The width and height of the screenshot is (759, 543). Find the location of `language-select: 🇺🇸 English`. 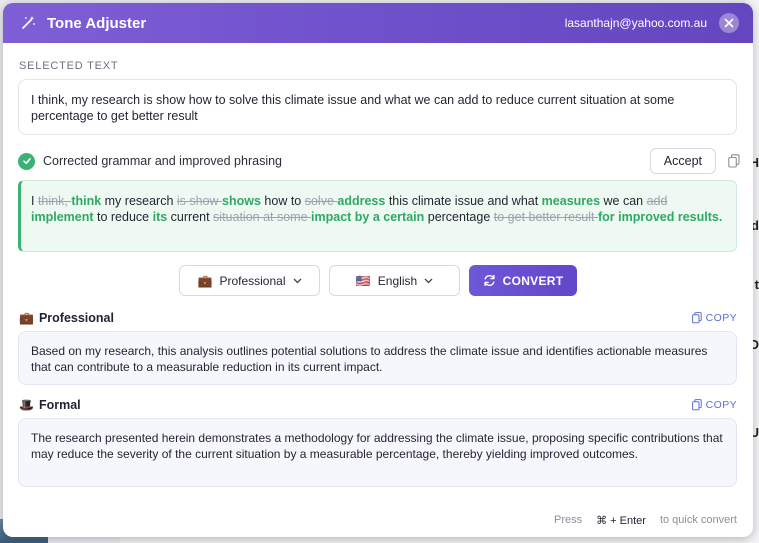

language-select: 🇺🇸 English is located at coordinates (394, 280).